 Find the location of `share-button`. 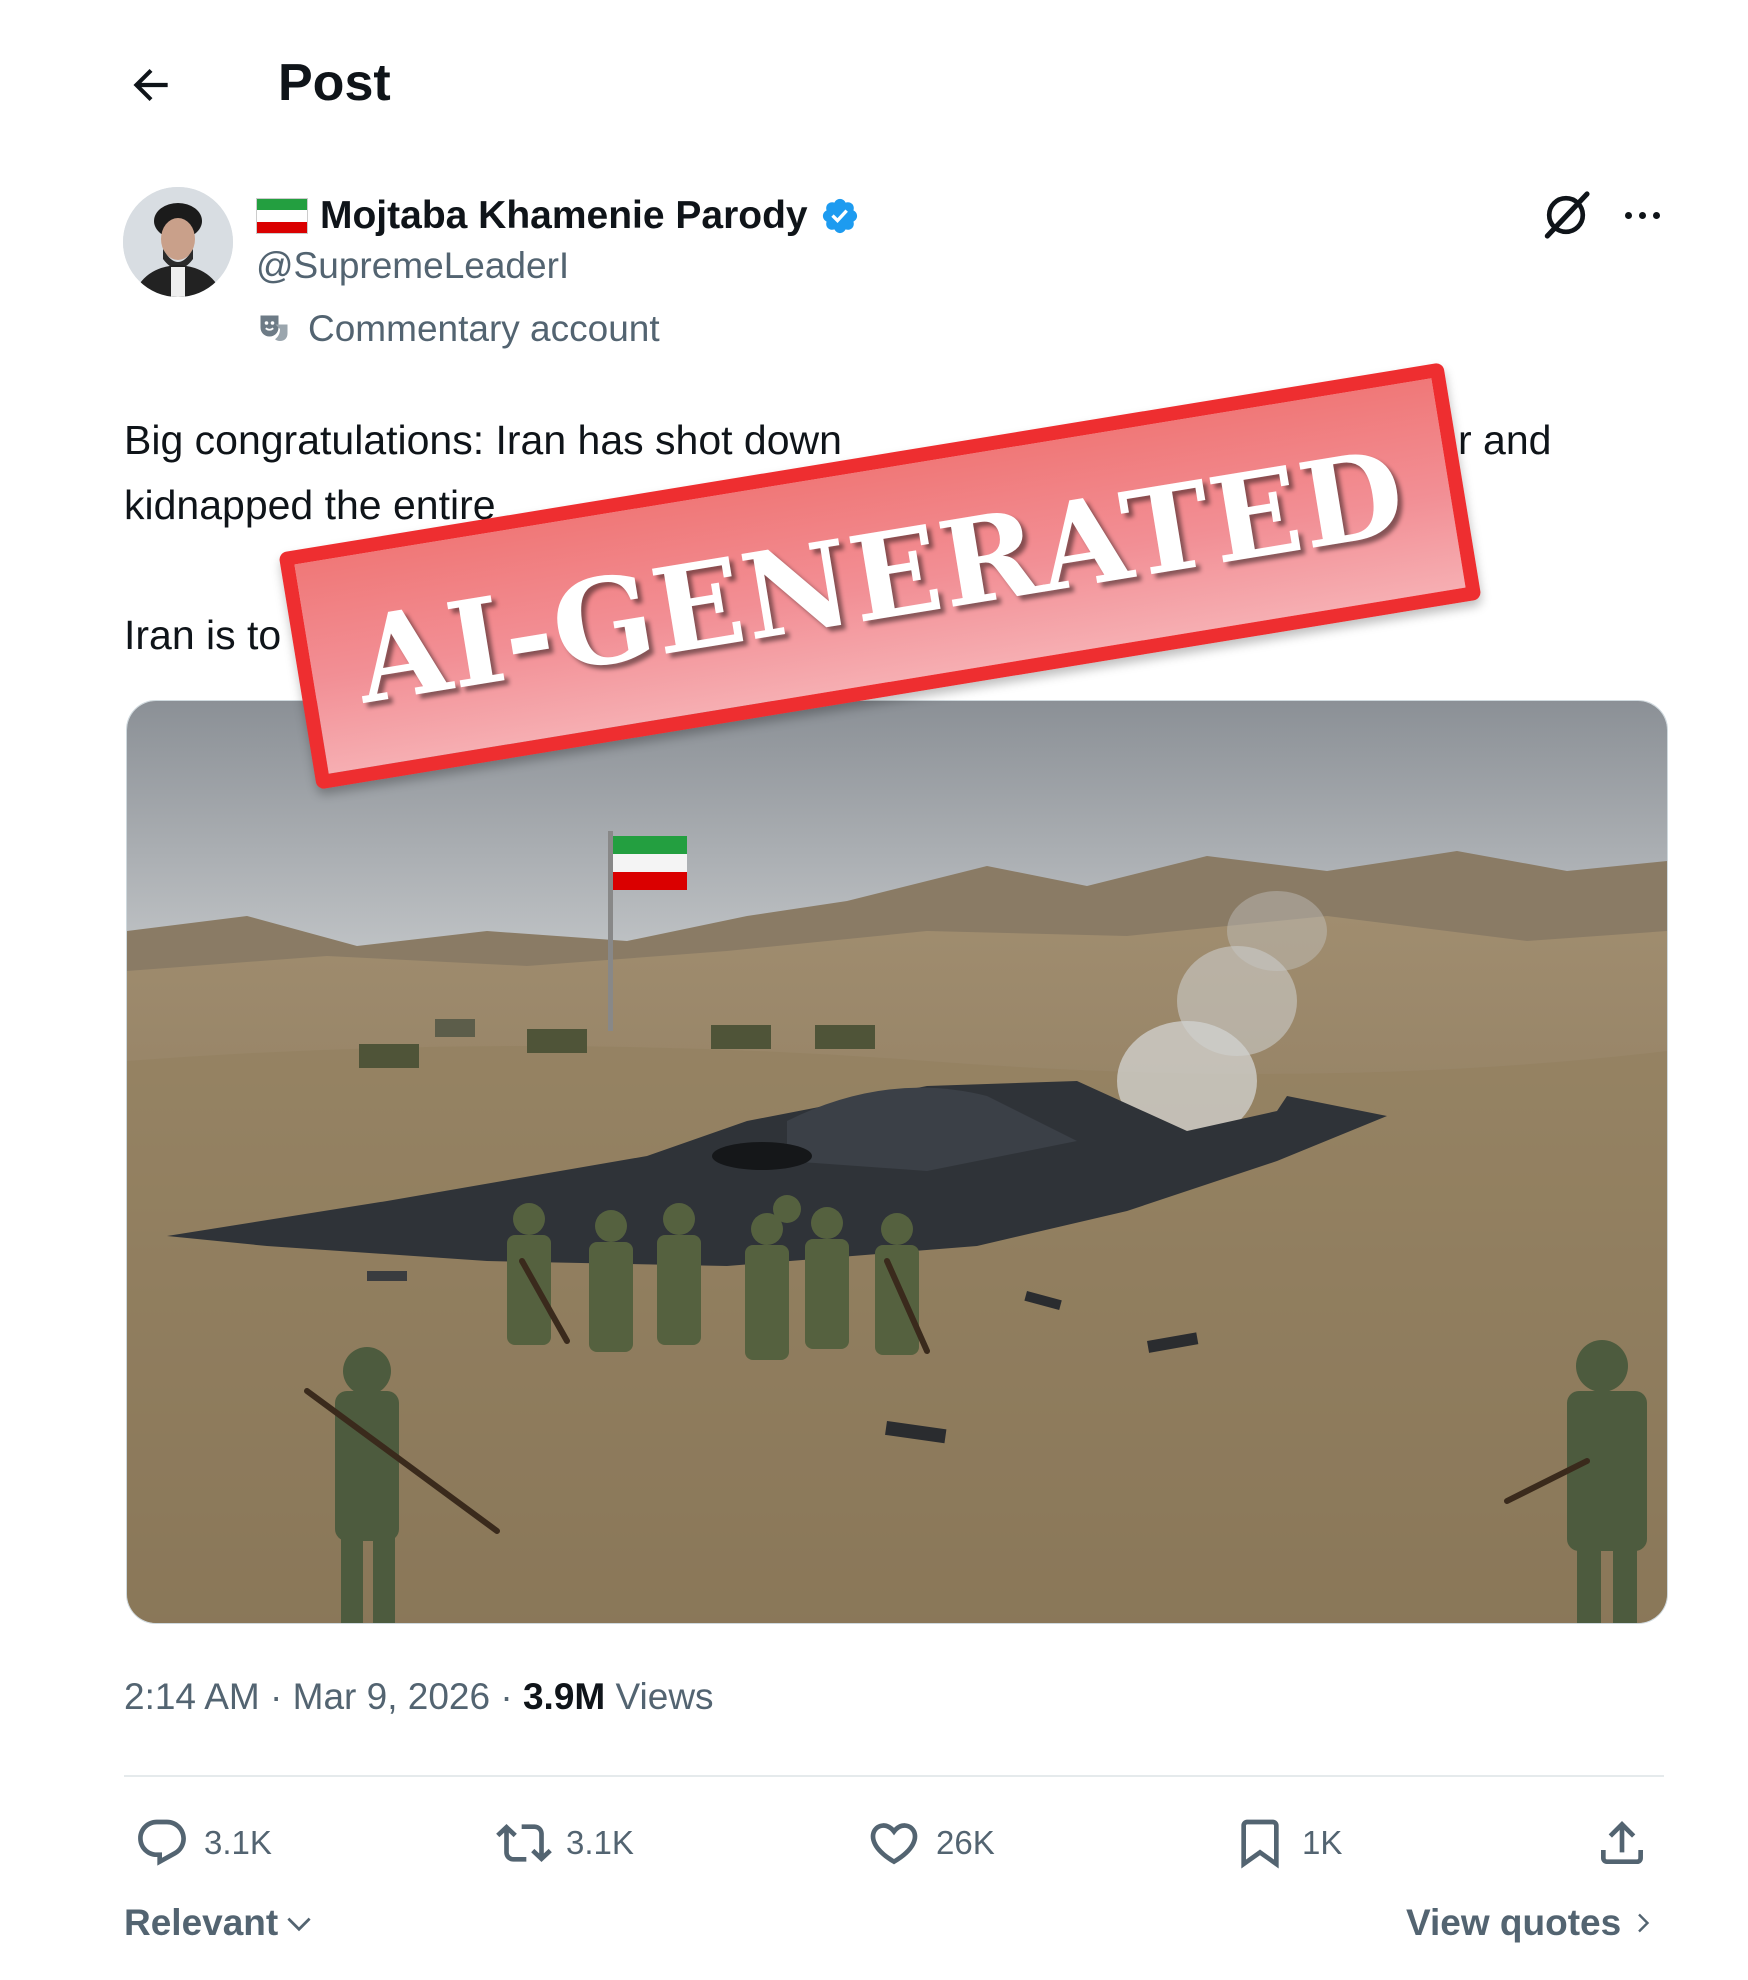

share-button is located at coordinates (1622, 1843).